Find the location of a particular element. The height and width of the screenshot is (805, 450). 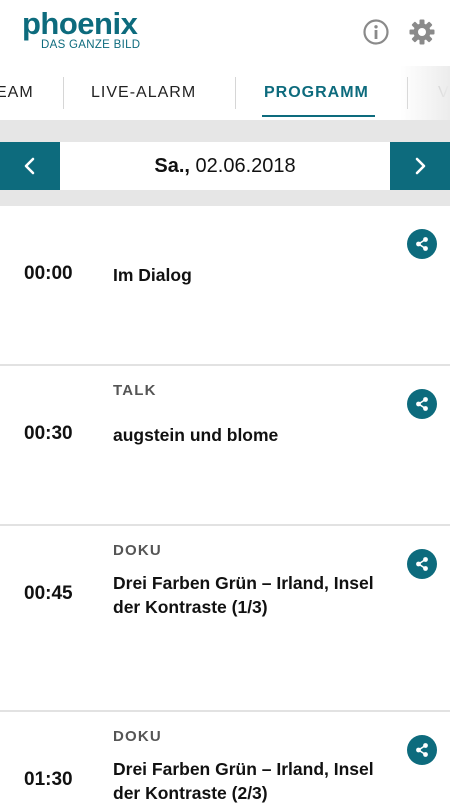

app-header: phoenix DAS GANZE BILD is located at coordinates (225, 33).